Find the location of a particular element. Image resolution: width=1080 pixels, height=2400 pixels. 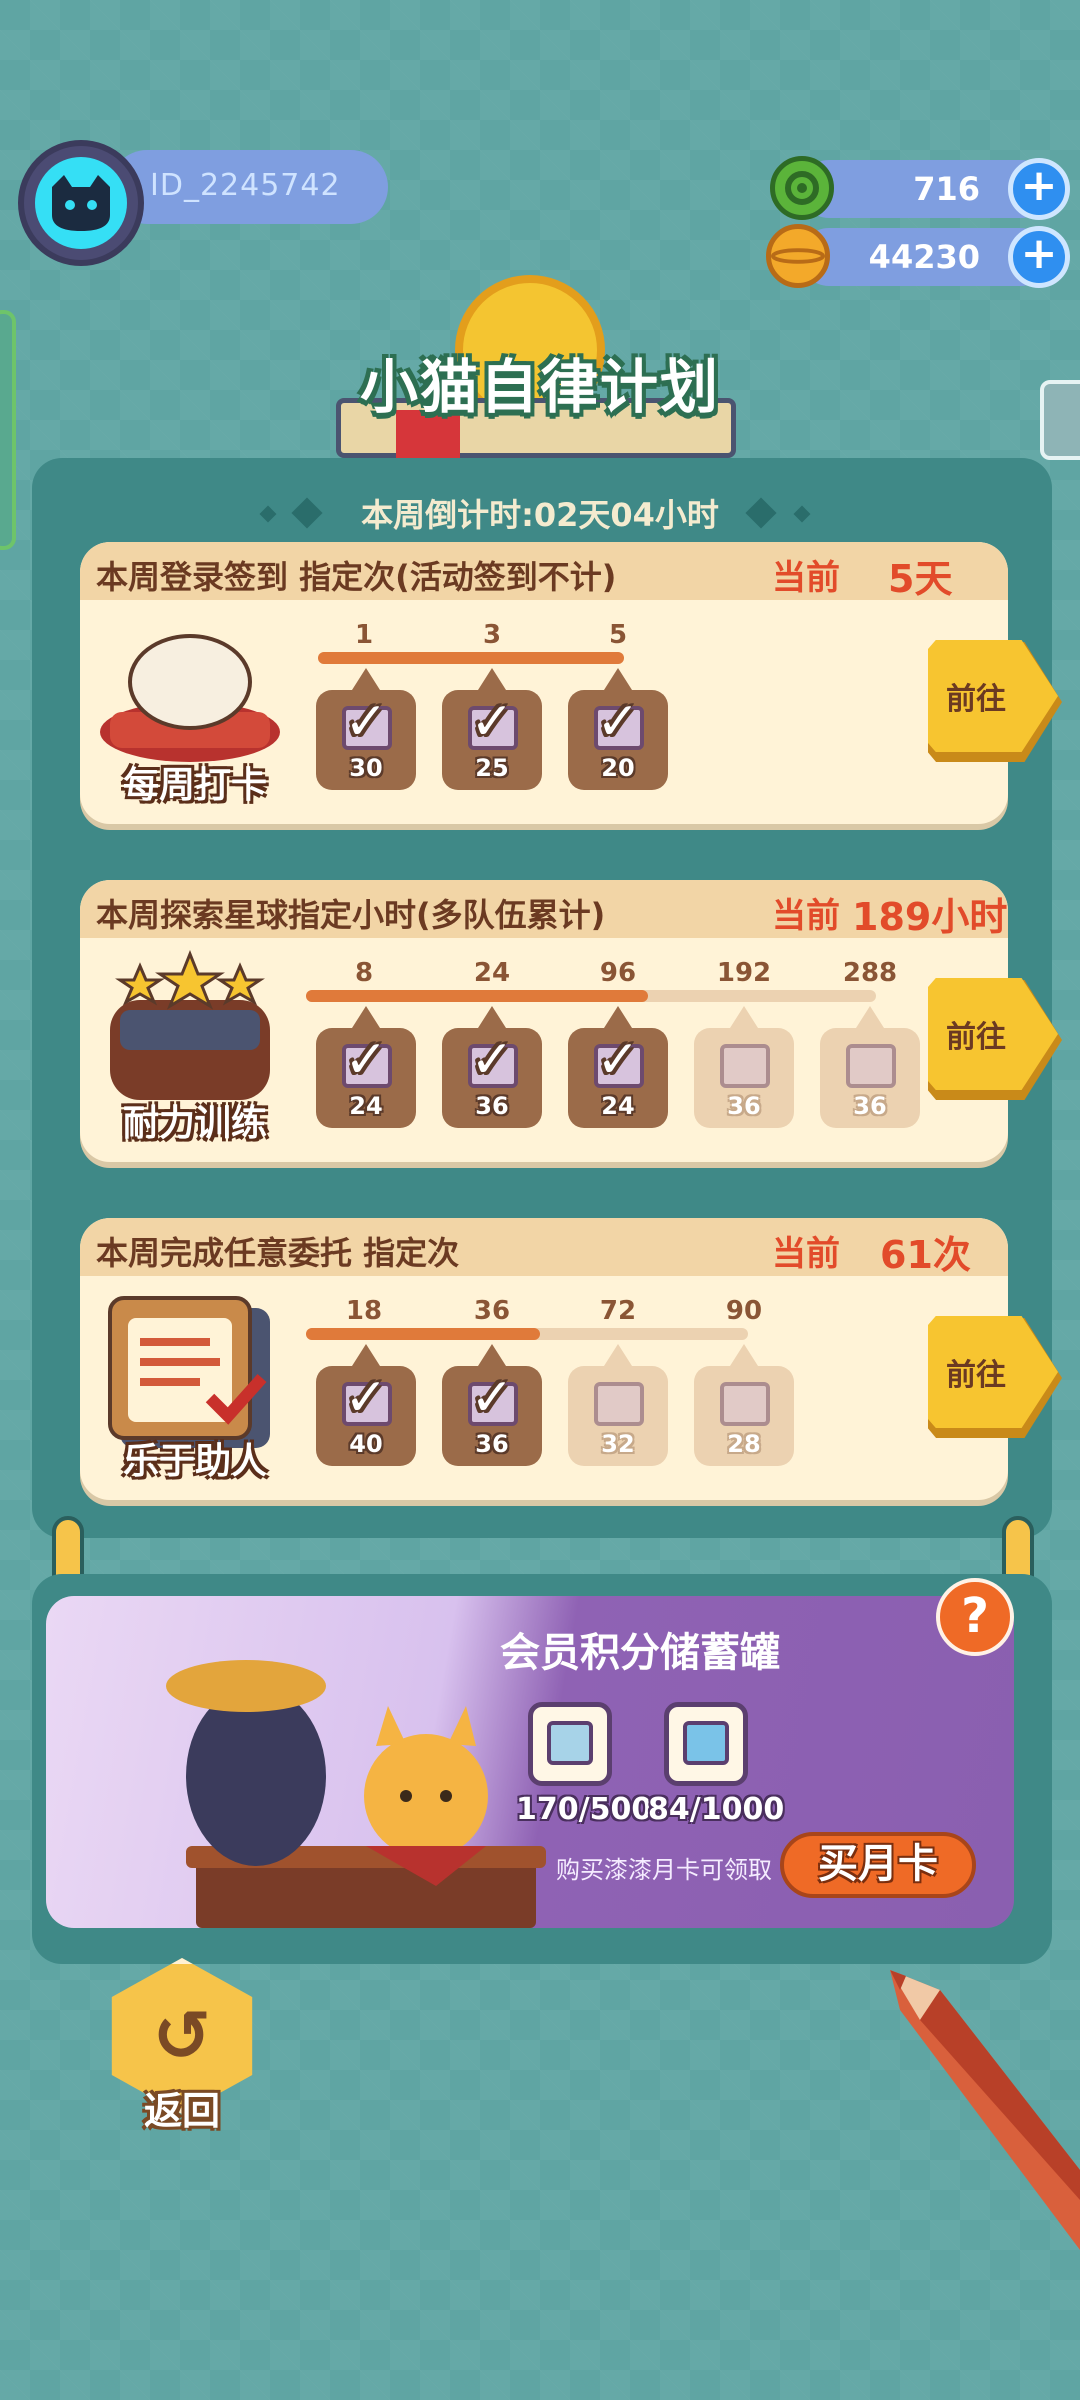

reward-box: ✓ 25 is located at coordinates (492, 729).